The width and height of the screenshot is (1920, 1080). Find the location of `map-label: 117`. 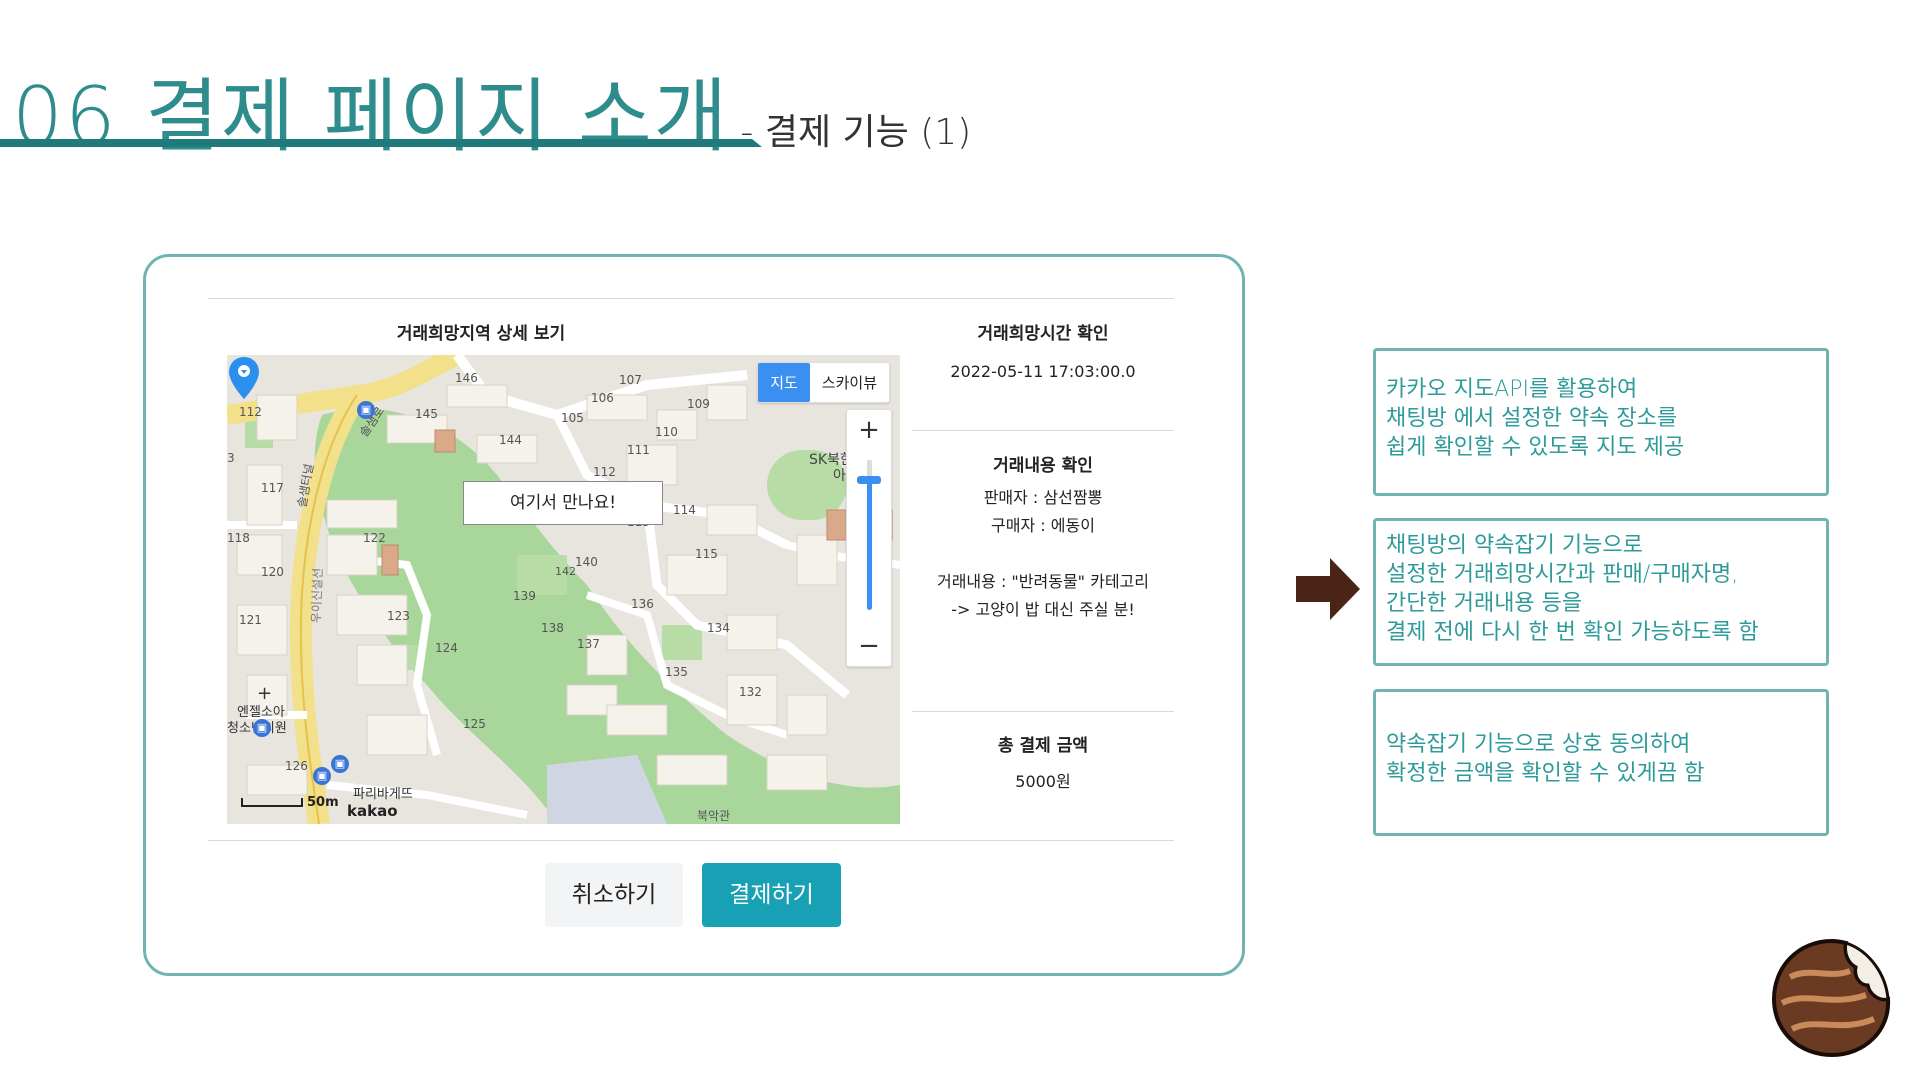

map-label: 117 is located at coordinates (272, 488).